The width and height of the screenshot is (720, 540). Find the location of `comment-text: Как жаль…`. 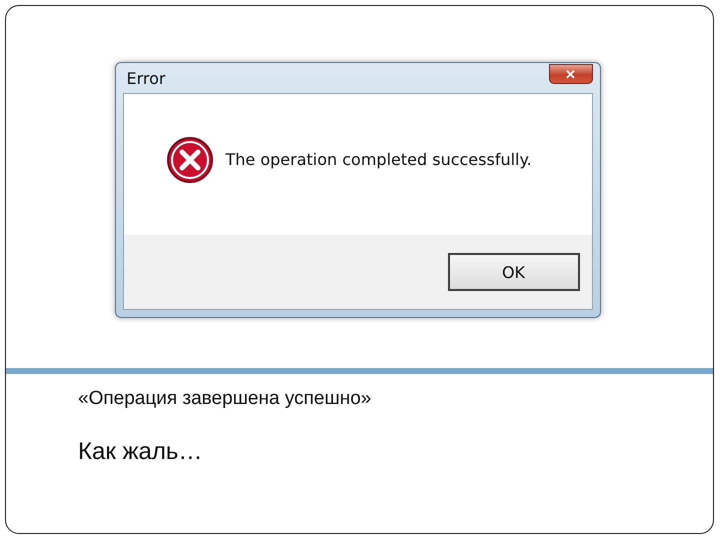

comment-text: Как жаль… is located at coordinates (141, 452).